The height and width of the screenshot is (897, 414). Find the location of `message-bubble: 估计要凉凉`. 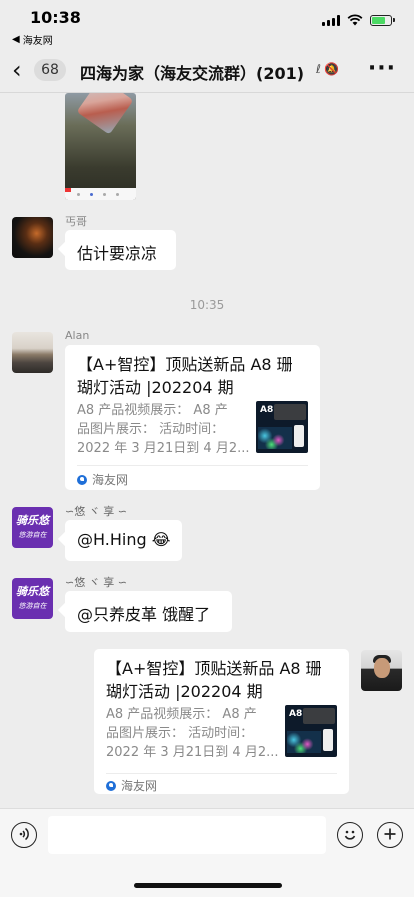

message-bubble: 估计要凉凉 is located at coordinates (120, 250).